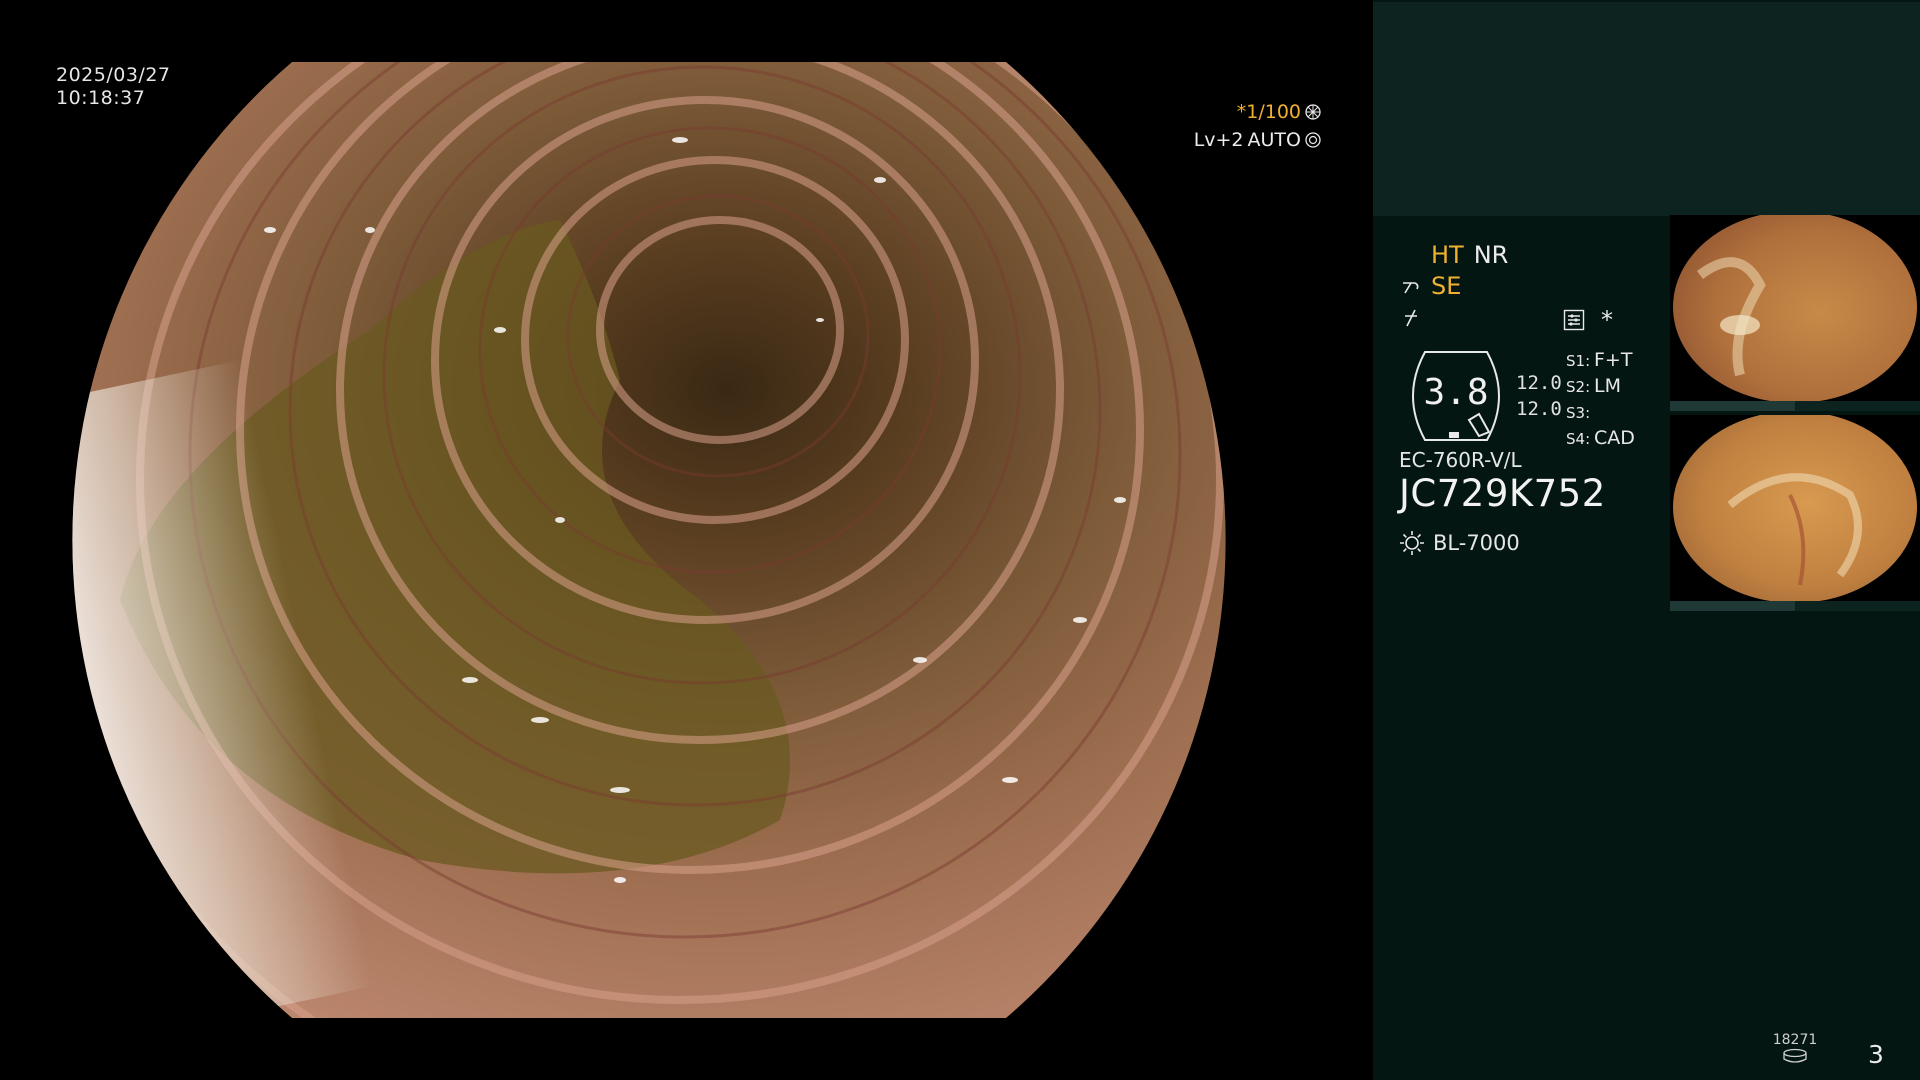 This screenshot has width=1920, height=1080. Describe the element at coordinates (1476, 543) in the screenshot. I see `light-source-label: BL-7000` at that location.